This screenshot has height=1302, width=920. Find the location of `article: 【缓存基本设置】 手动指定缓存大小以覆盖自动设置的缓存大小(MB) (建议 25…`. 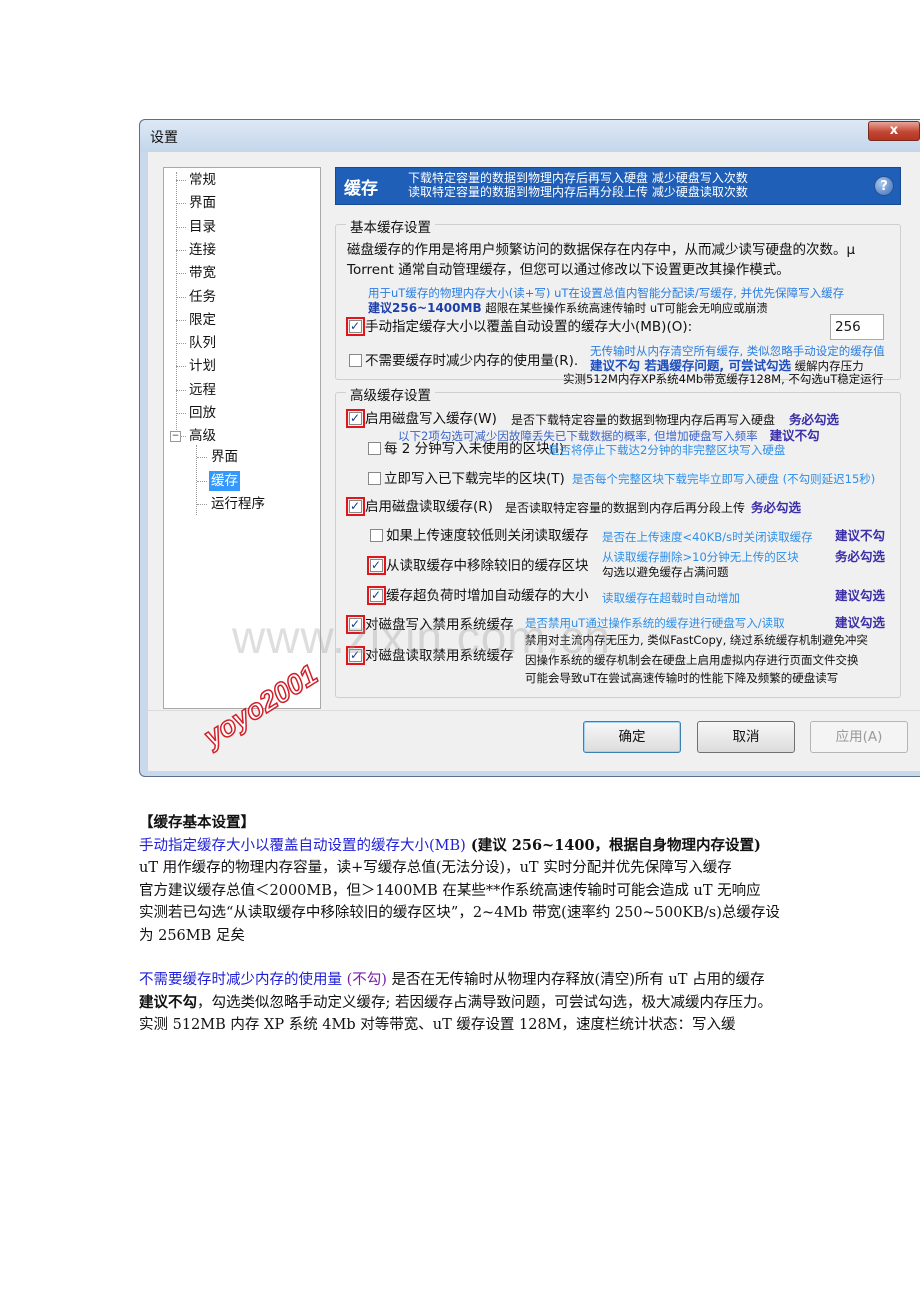

article: 【缓存基本设置】 手动指定缓存大小以覆盖自动设置的缓存大小(MB) (建议 25… is located at coordinates (464, 924).